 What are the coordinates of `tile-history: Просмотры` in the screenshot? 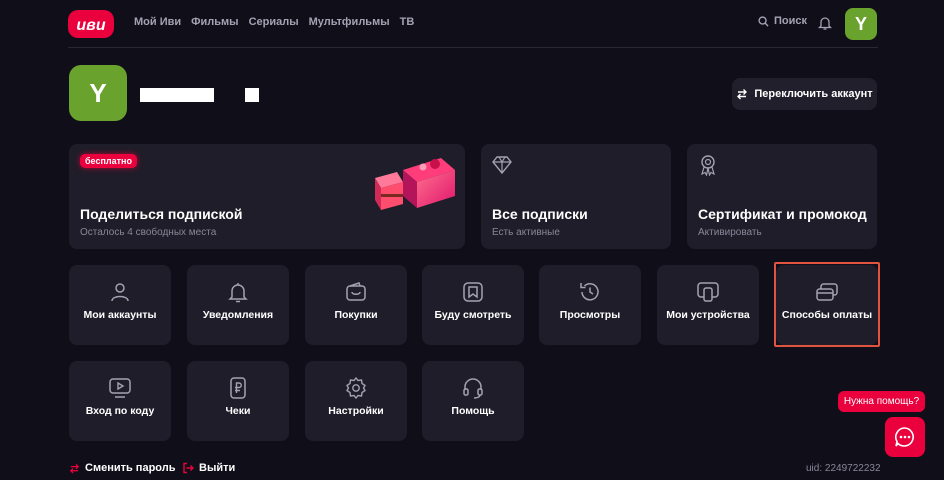 It's located at (590, 305).